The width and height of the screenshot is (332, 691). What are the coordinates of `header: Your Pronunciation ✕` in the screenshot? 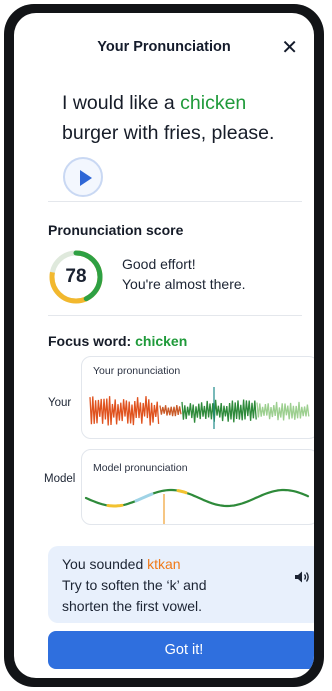 It's located at (164, 48).